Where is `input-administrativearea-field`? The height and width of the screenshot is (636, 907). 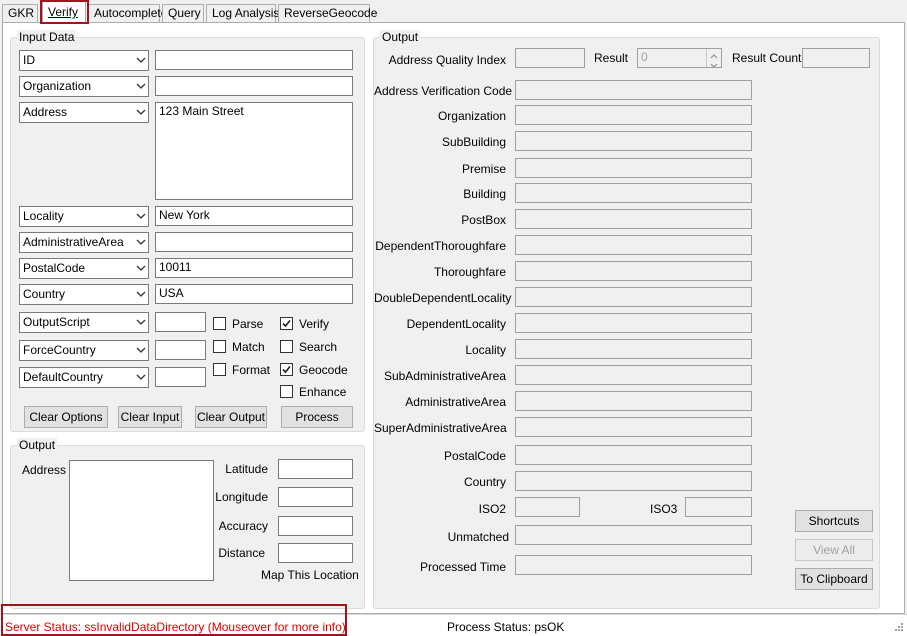 input-administrativearea-field is located at coordinates (254, 242).